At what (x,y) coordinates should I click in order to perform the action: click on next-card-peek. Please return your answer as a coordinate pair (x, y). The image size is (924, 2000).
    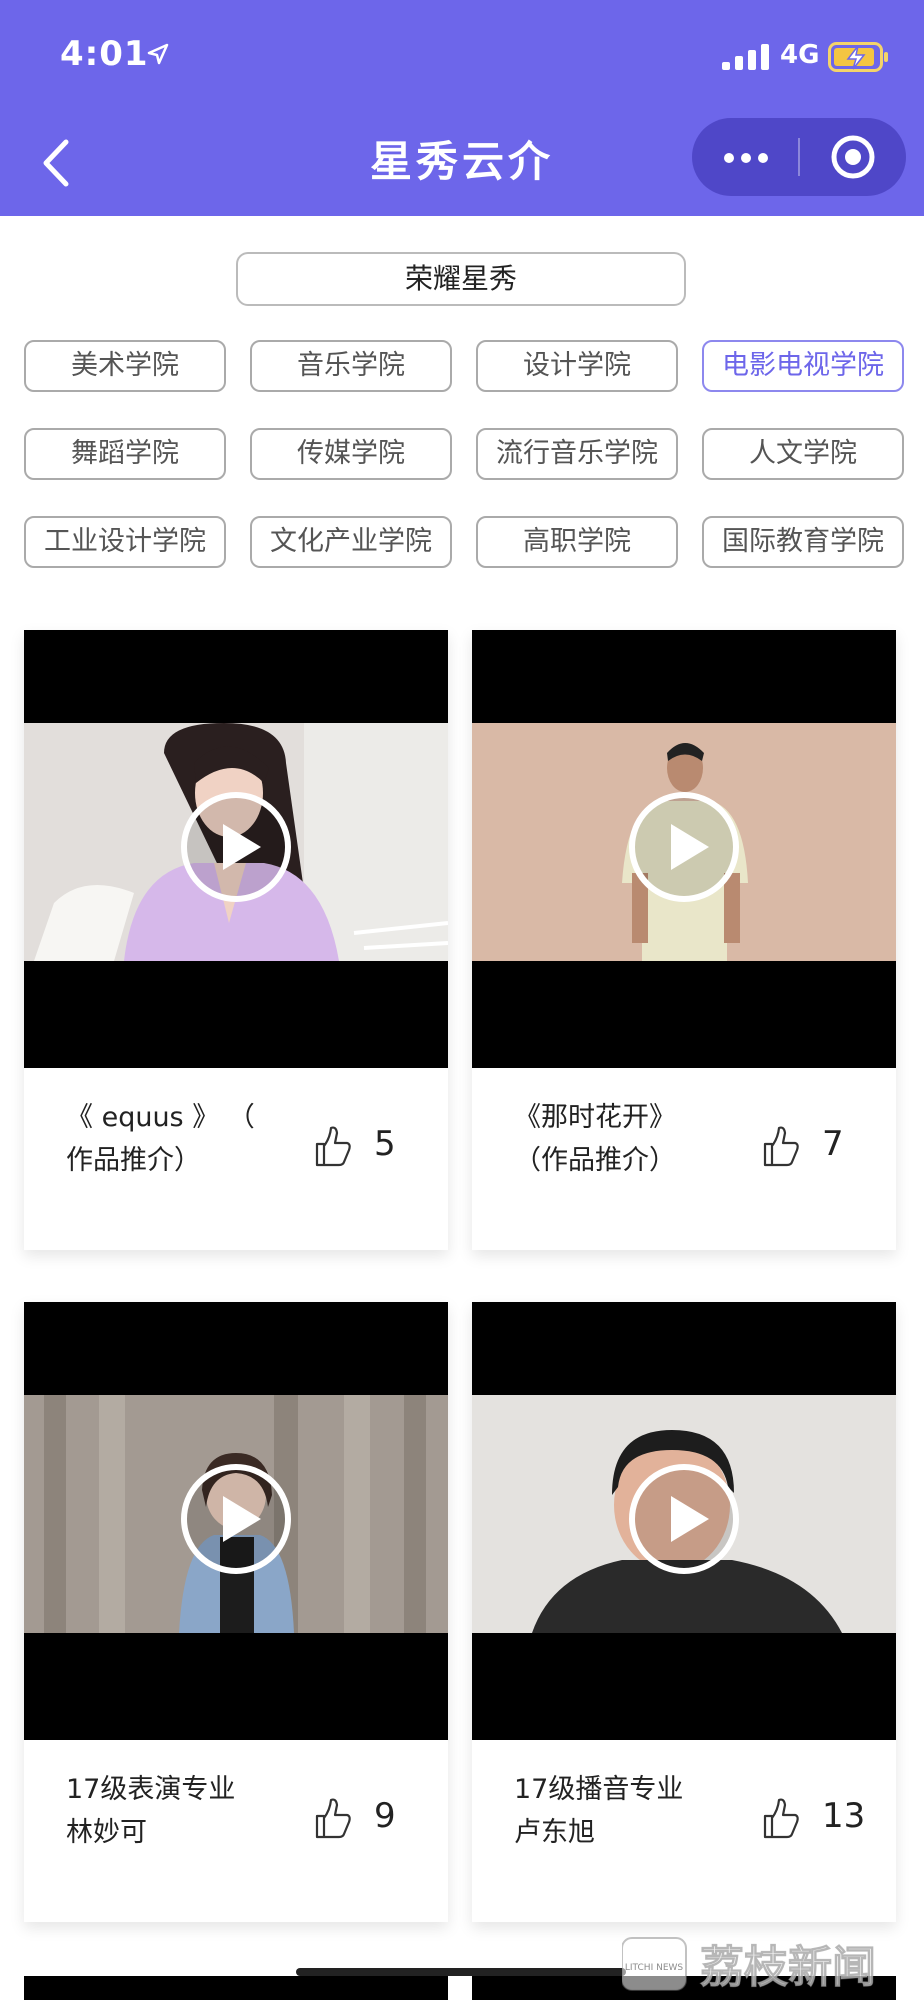
    Looking at the image, I should click on (236, 1988).